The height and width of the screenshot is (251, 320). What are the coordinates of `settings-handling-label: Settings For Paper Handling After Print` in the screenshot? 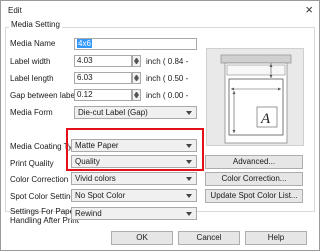 It's located at (44, 216).